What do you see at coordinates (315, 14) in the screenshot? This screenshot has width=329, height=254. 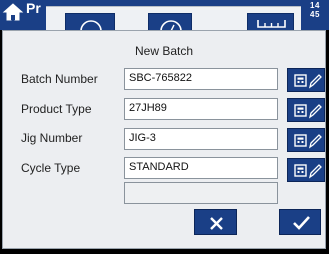 I see `counter-bottom: 45` at bounding box center [315, 14].